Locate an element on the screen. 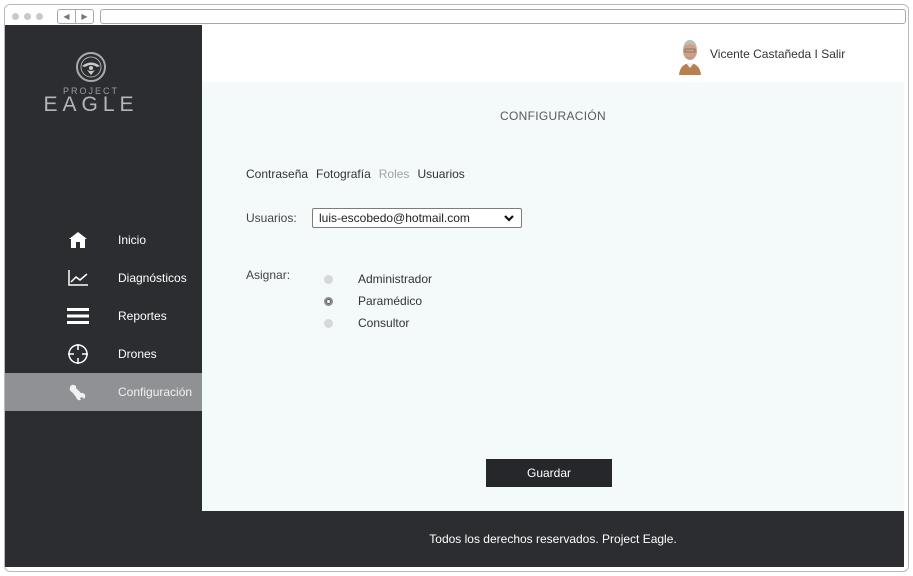 This screenshot has width=913, height=576. settings-tabs: Contraseña Fotografía Roles Usuarios is located at coordinates (355, 174).